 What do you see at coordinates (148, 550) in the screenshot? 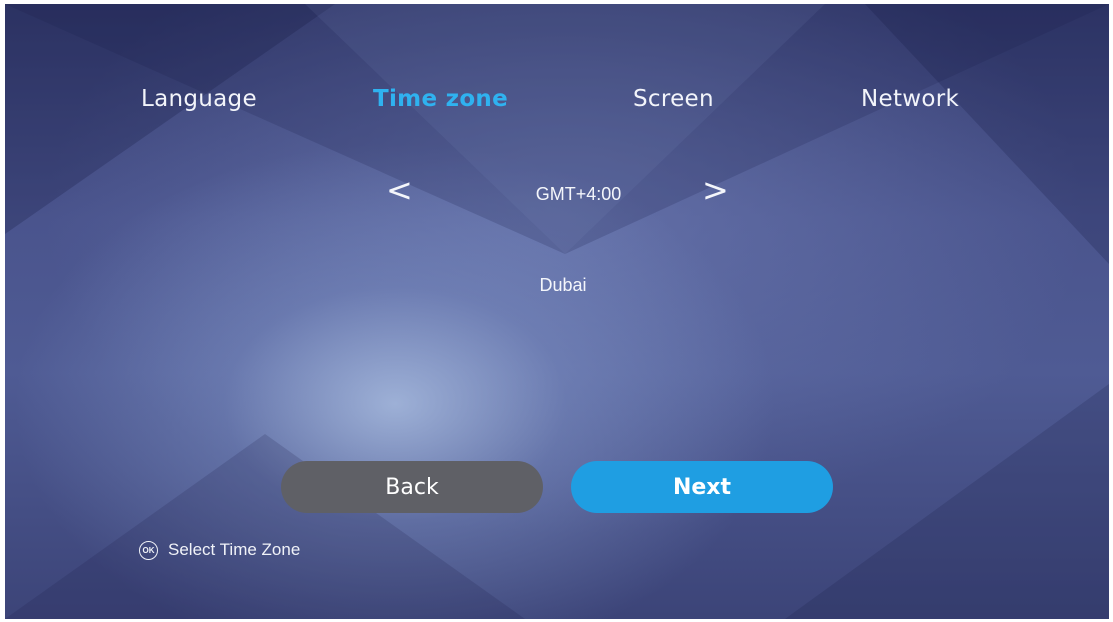
I see `ok-button-icon: OK` at bounding box center [148, 550].